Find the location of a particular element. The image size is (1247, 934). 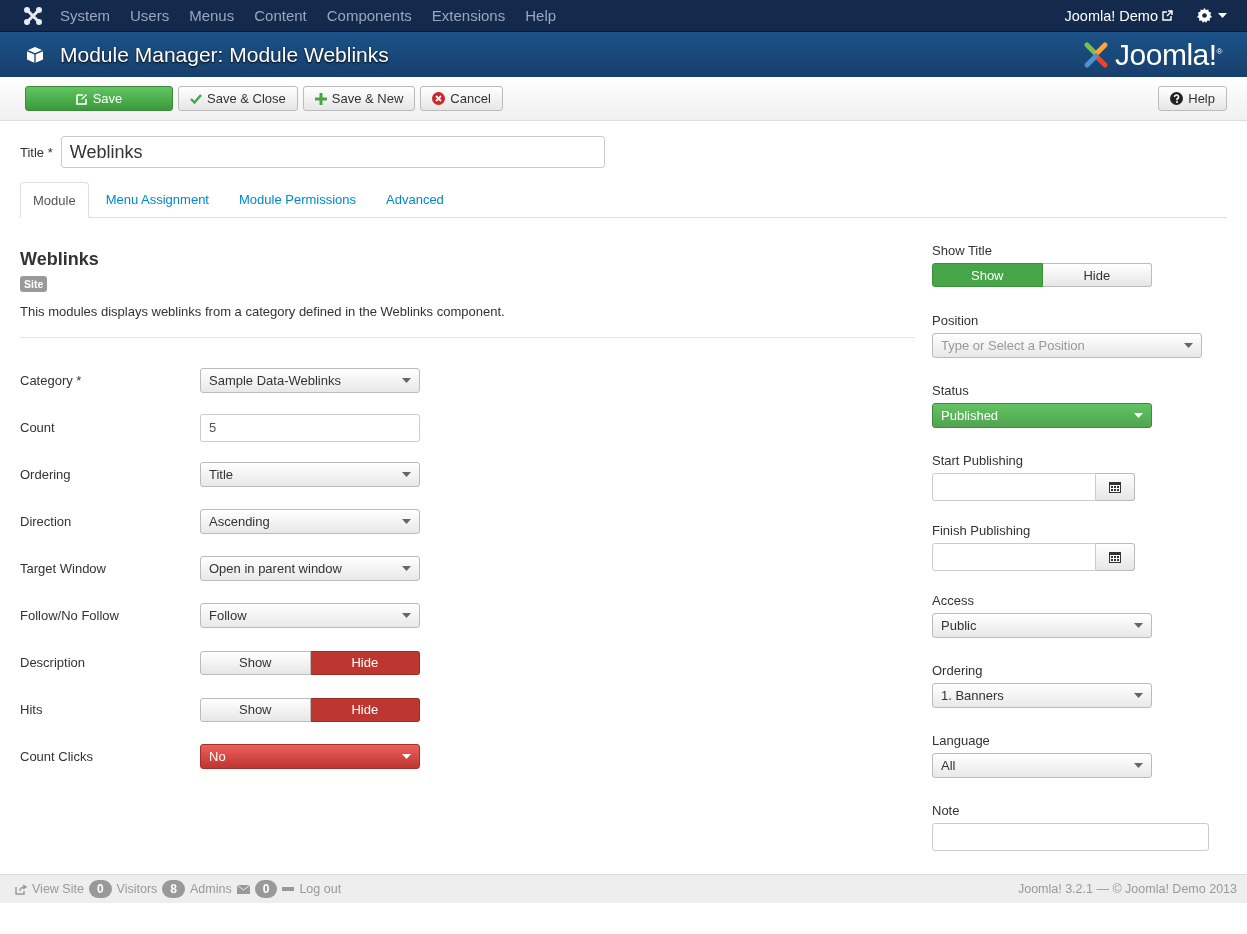

joomla-logo-text: Joomla!$^{®}$ is located at coordinates (1168, 54).